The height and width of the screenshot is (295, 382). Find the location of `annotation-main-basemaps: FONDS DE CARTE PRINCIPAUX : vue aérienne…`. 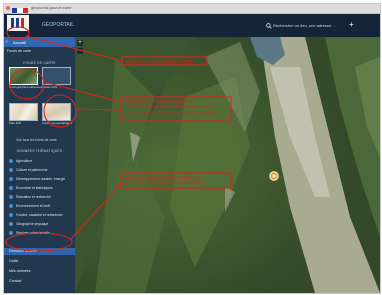

annotation-main-basemaps: FONDS DE CARTE PRINCIPAUX : vue aérienne… is located at coordinates (170, 107).